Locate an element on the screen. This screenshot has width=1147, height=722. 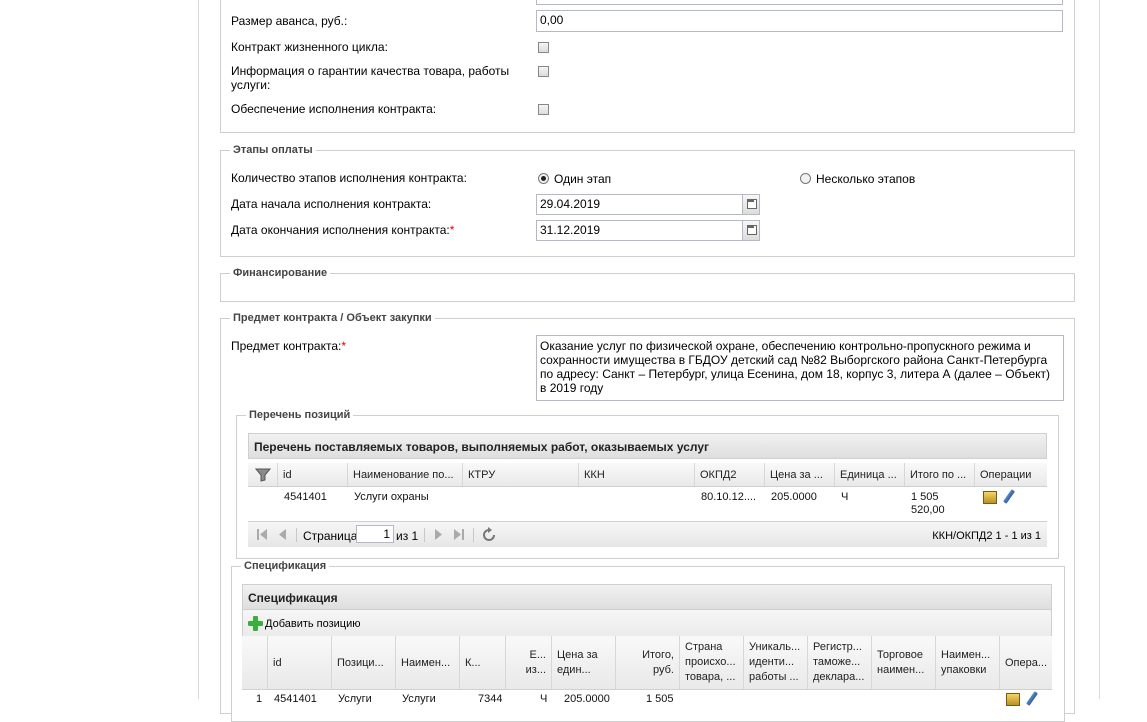
next-page-icon is located at coordinates (438, 534).